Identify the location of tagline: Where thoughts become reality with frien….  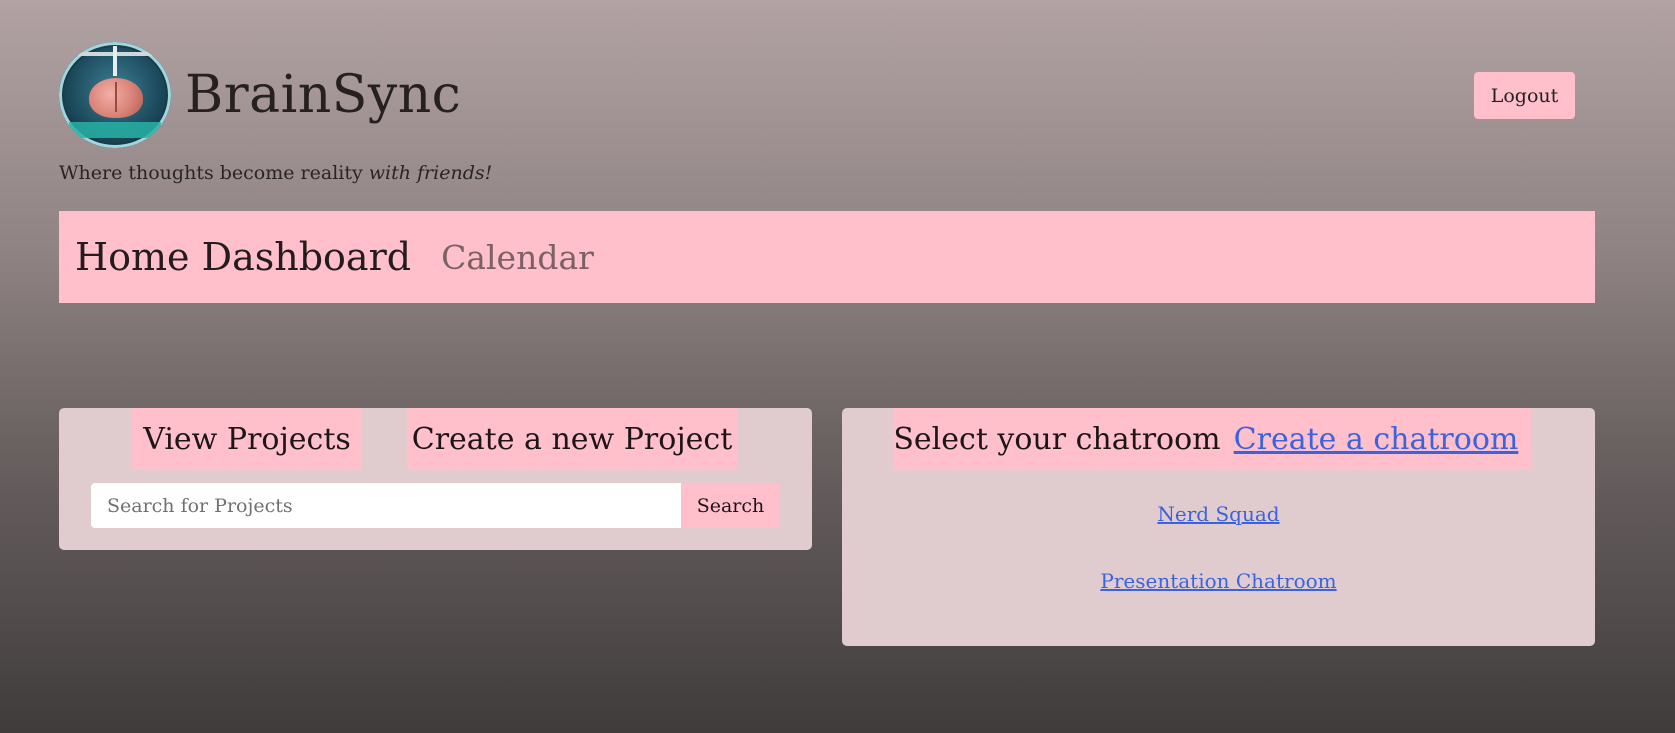
(275, 173).